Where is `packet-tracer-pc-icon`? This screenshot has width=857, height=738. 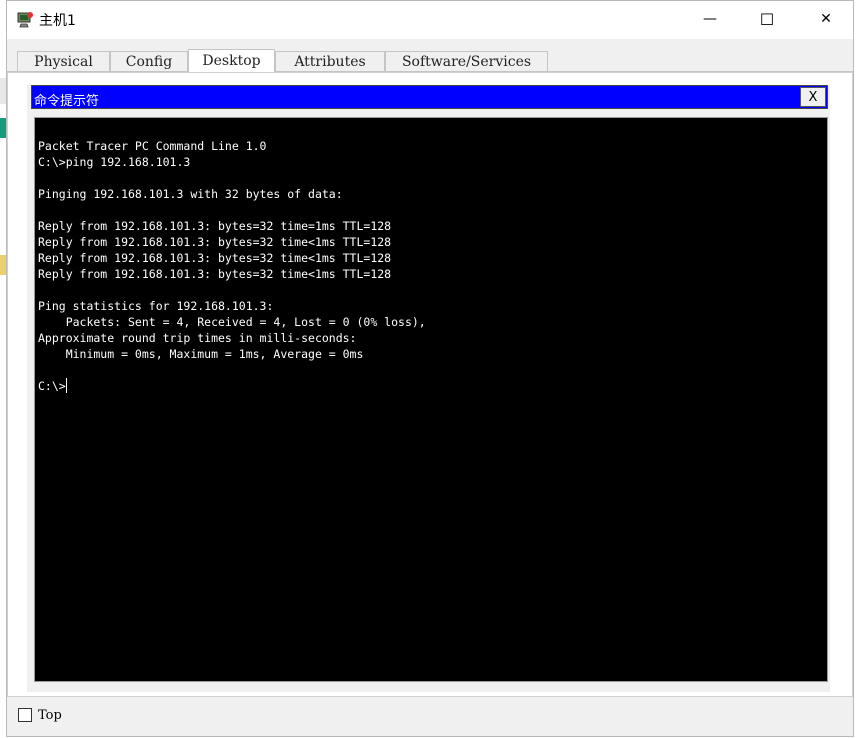 packet-tracer-pc-icon is located at coordinates (25, 20).